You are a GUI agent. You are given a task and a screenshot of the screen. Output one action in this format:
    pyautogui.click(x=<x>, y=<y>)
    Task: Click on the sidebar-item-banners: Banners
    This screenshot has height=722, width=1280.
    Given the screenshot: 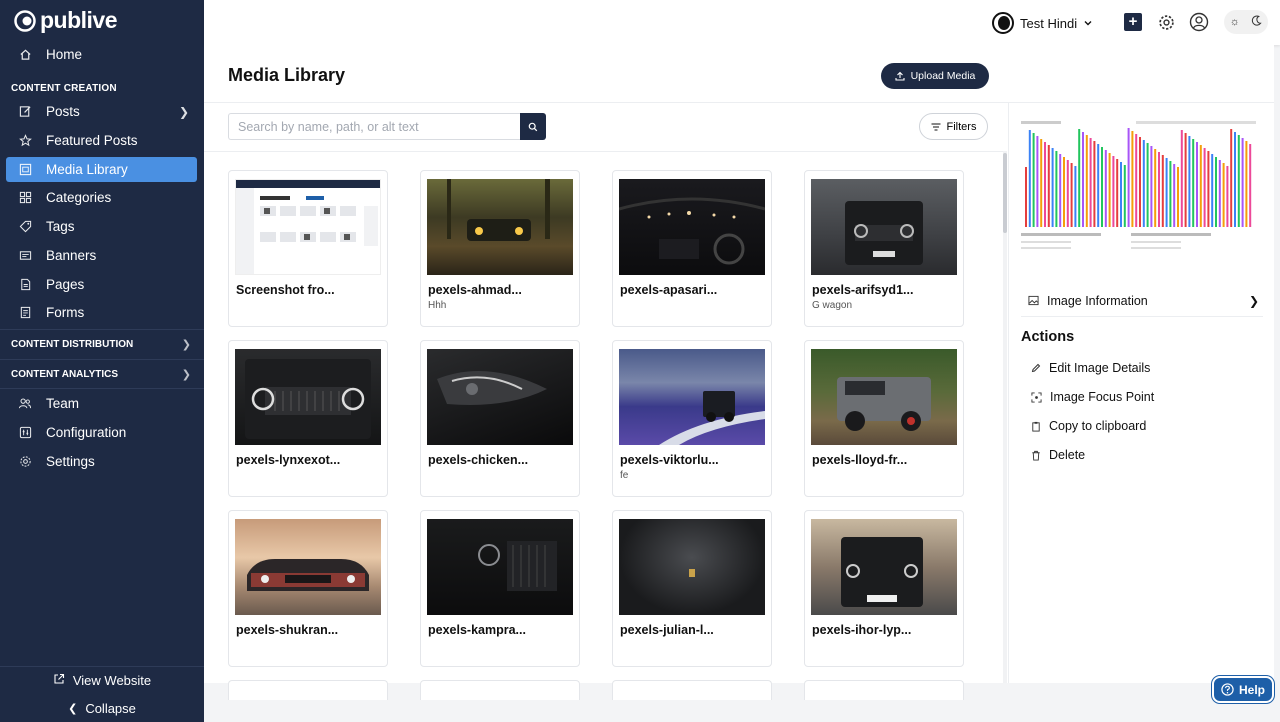 What is the action you would take?
    pyautogui.click(x=101, y=255)
    